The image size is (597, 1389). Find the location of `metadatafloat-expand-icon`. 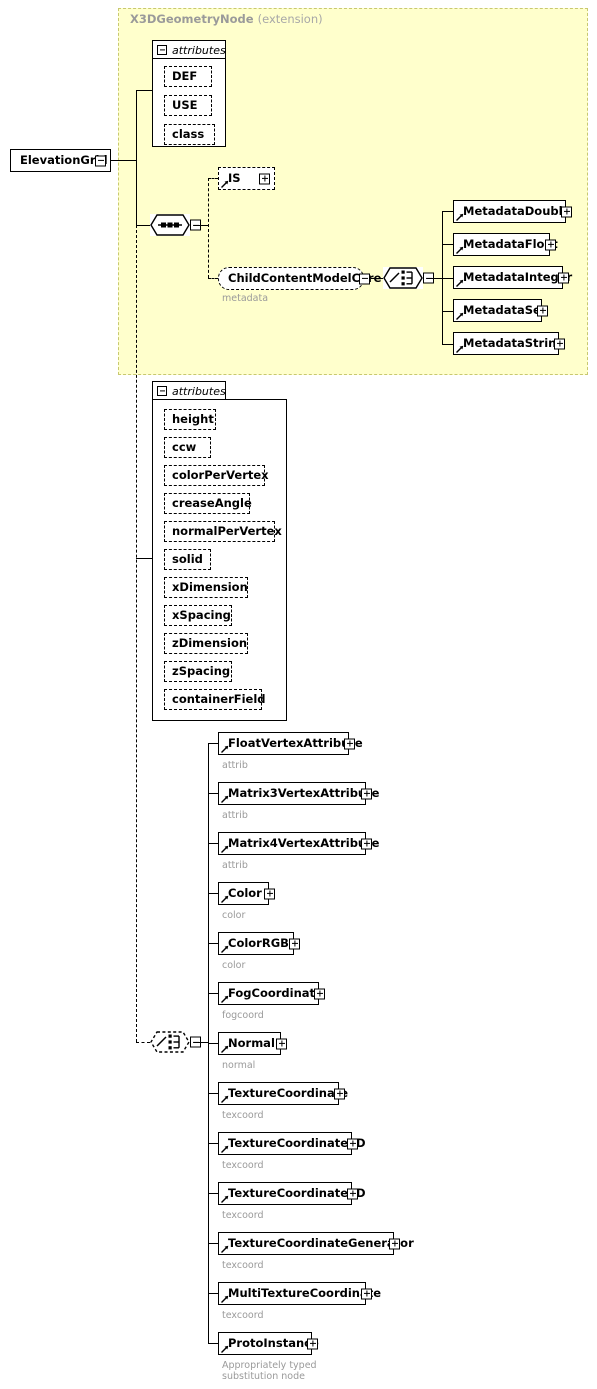

metadatafloat-expand-icon is located at coordinates (550, 244).